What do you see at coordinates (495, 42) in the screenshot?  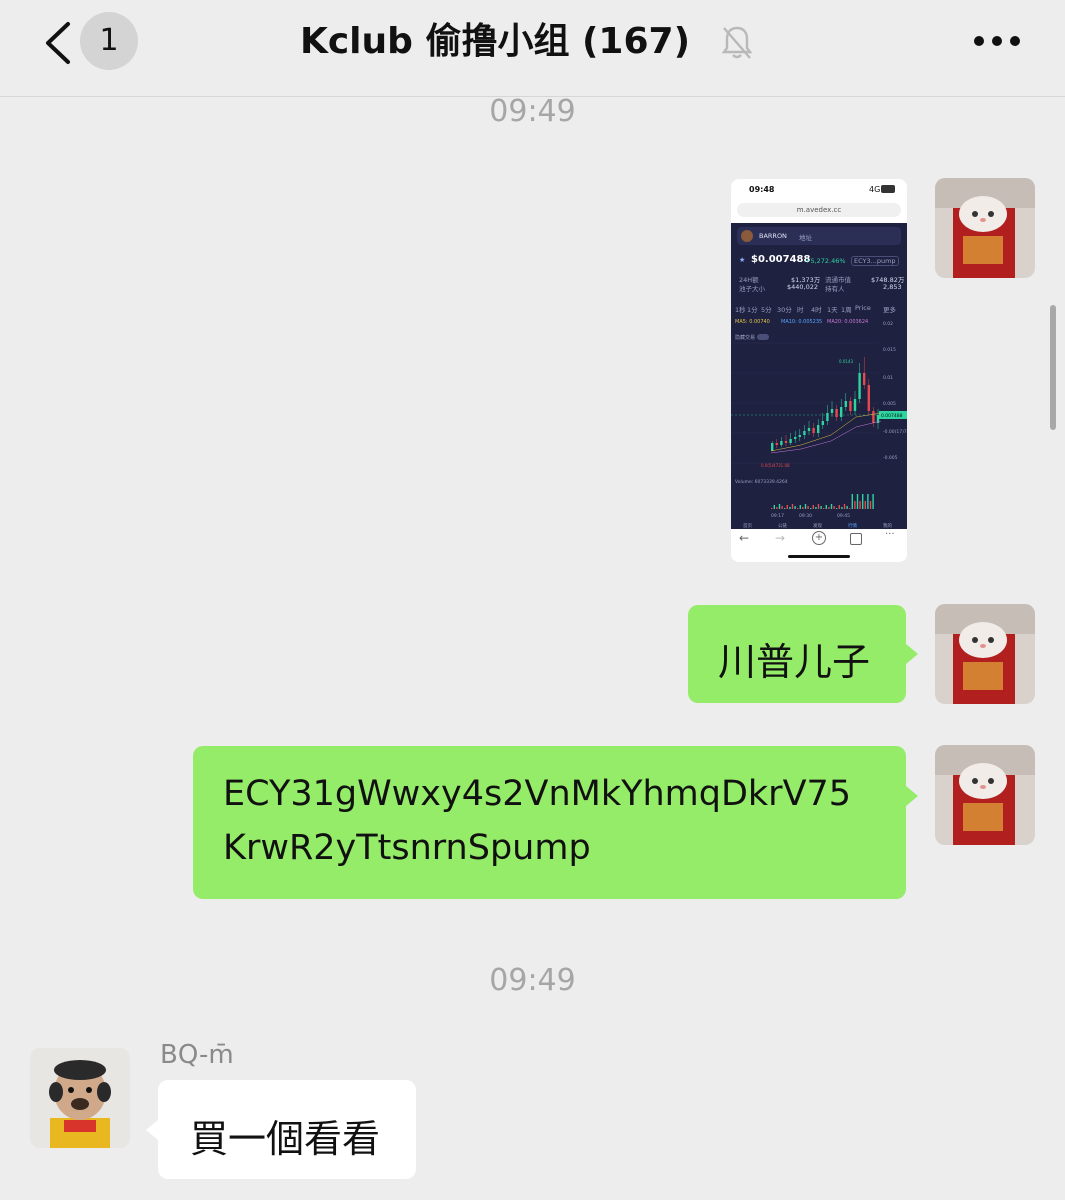 I see `chat-title: Kclub 偷撸小组 (167)` at bounding box center [495, 42].